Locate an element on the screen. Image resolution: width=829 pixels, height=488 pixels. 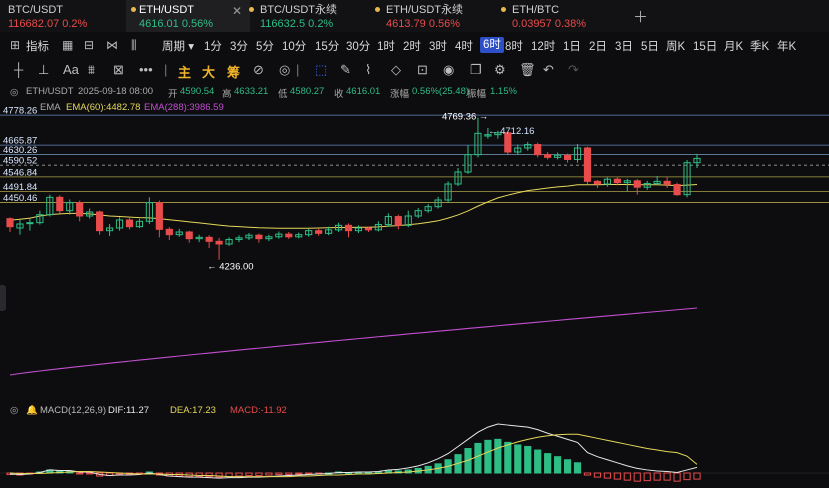
timeframe-3: 10分 is located at coordinates (294, 46).